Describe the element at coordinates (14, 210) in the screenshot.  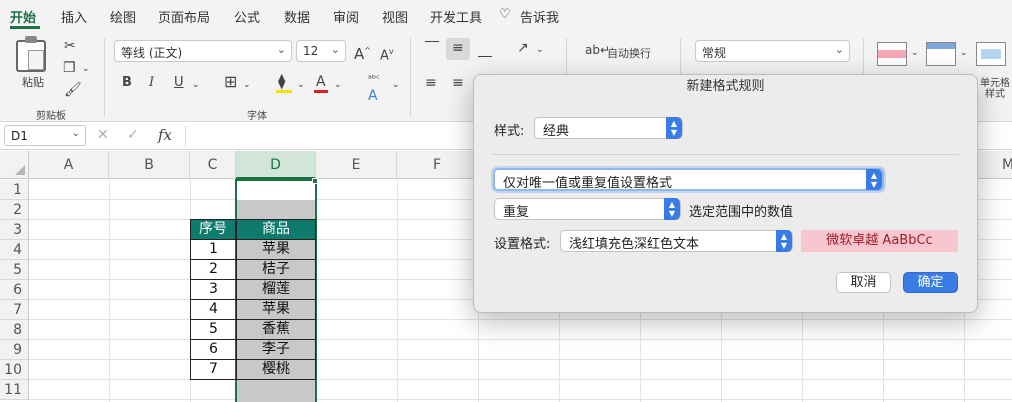
I see `row-header-2: 2` at that location.